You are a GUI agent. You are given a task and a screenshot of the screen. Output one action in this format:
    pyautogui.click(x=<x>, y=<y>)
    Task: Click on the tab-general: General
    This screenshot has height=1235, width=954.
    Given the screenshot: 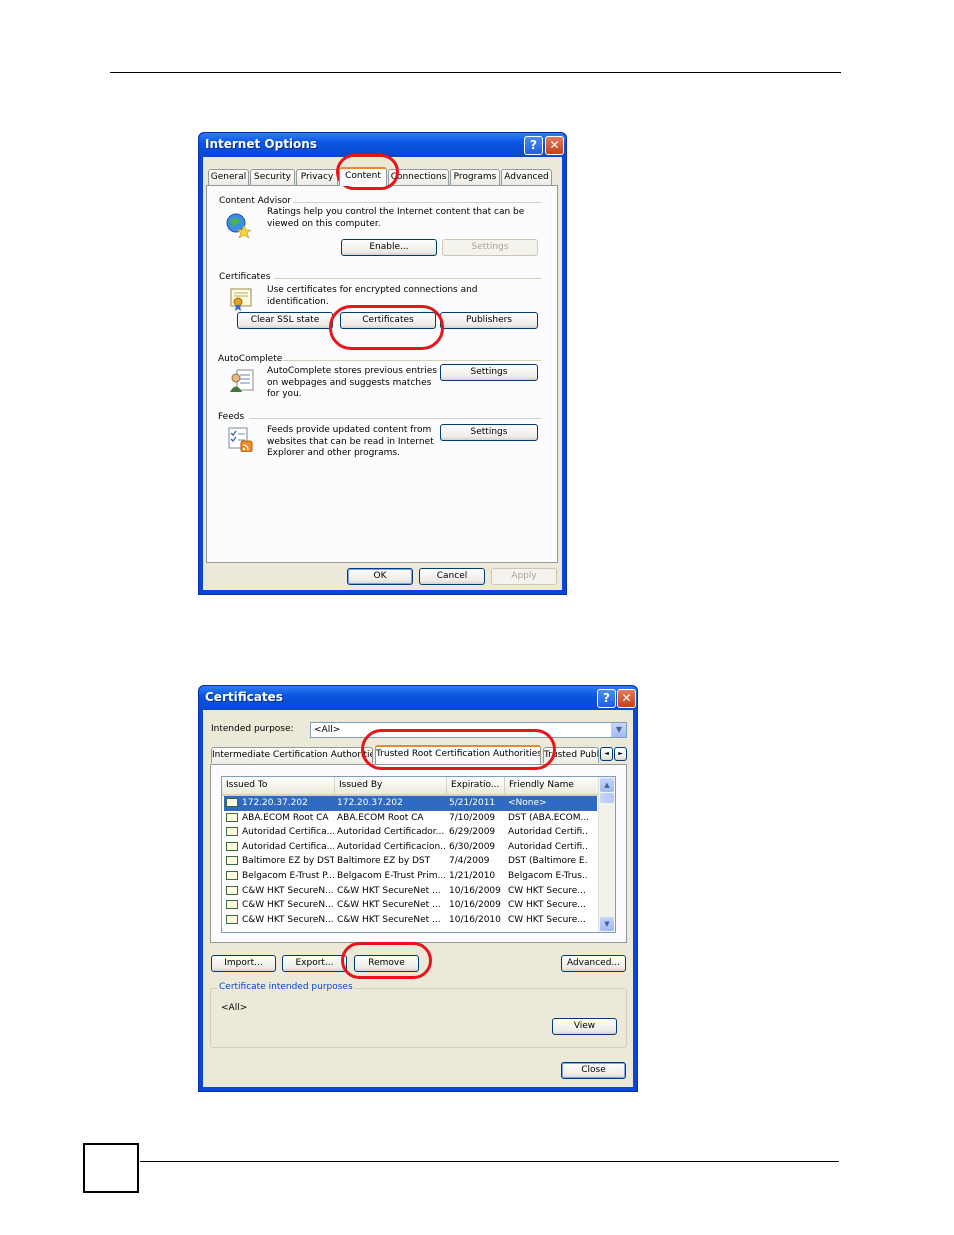 What is the action you would take?
    pyautogui.click(x=228, y=177)
    